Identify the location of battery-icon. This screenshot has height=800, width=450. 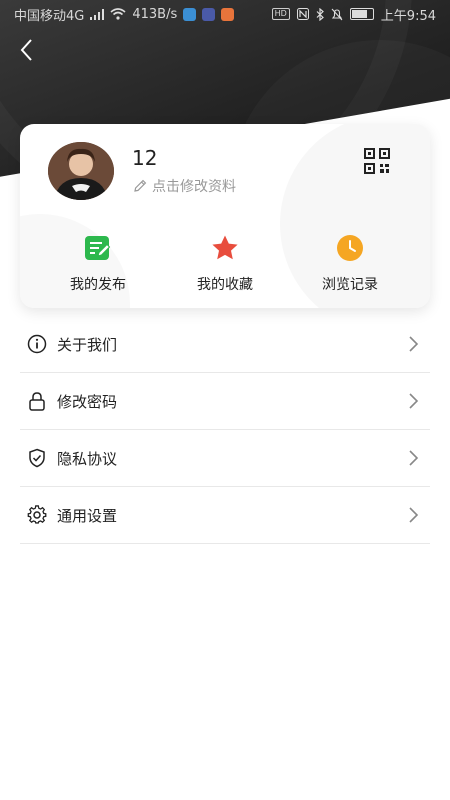
(361, 14).